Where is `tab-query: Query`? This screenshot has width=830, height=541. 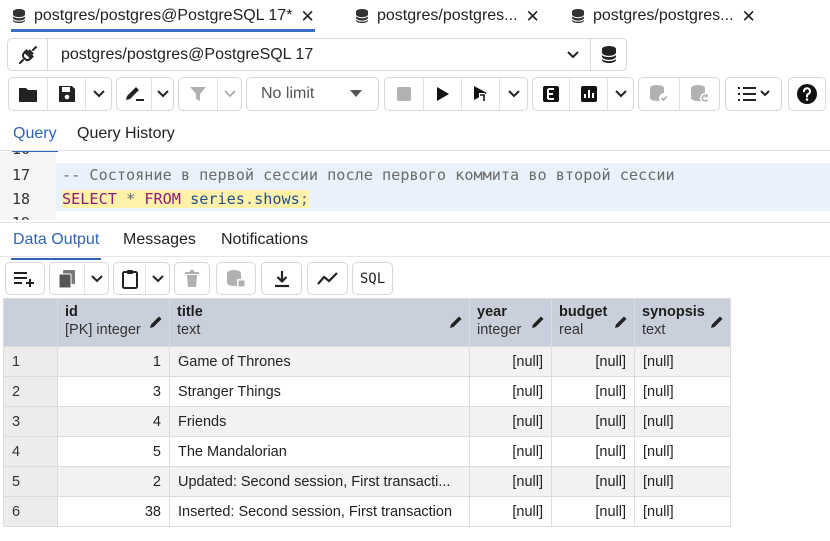
tab-query: Query is located at coordinates (35, 139).